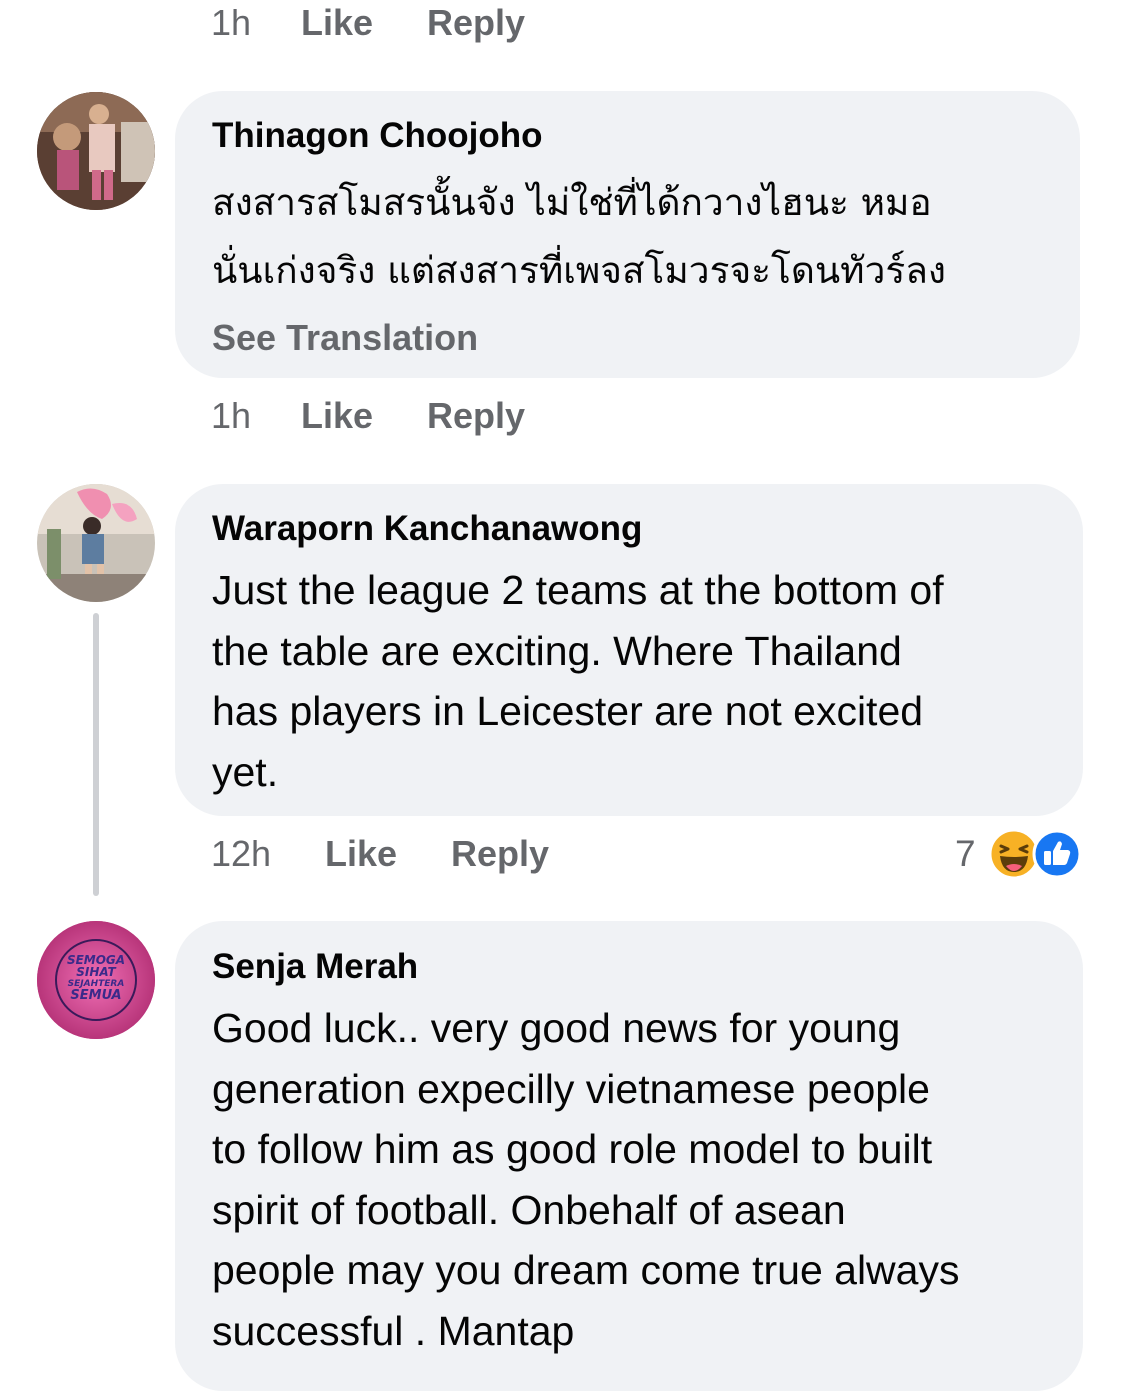 Image resolution: width=1125 pixels, height=1391 pixels. What do you see at coordinates (377, 136) in the screenshot?
I see `comment-author: Thinagon Choojoho` at bounding box center [377, 136].